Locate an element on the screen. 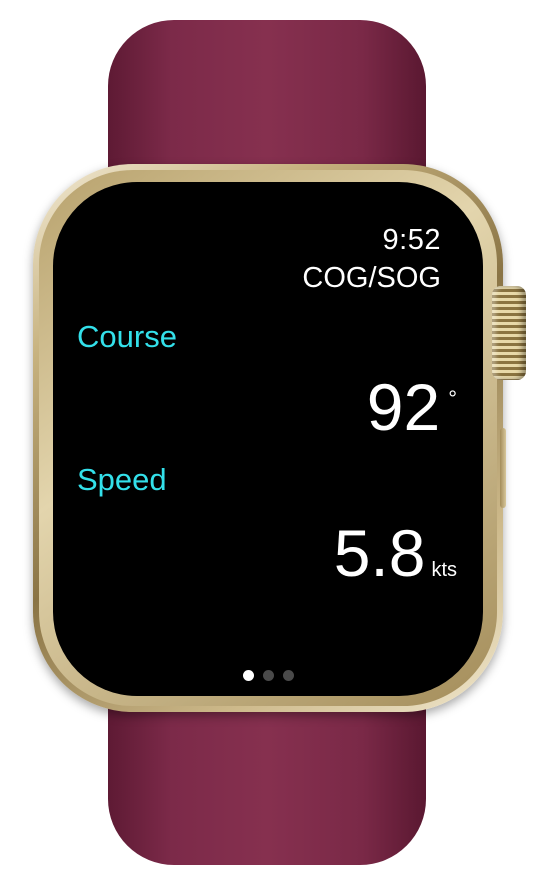 The width and height of the screenshot is (540, 880). speed-readout: 5.8 kts is located at coordinates (395, 553).